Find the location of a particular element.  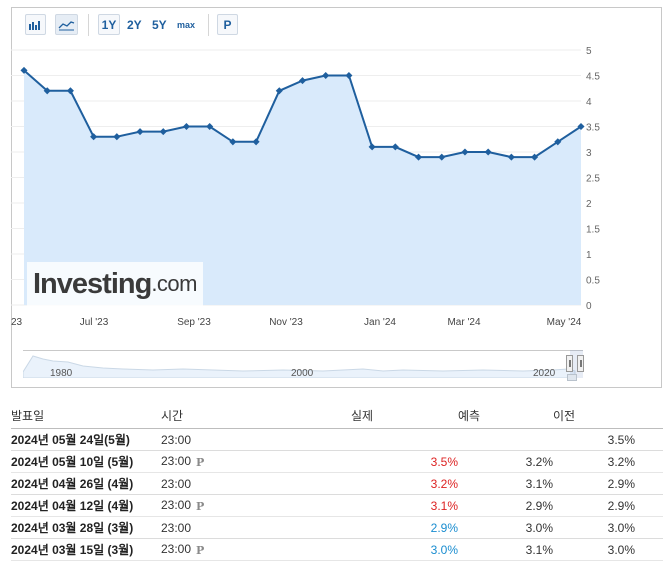

range-1y-label: 1Y is located at coordinates (109, 24).